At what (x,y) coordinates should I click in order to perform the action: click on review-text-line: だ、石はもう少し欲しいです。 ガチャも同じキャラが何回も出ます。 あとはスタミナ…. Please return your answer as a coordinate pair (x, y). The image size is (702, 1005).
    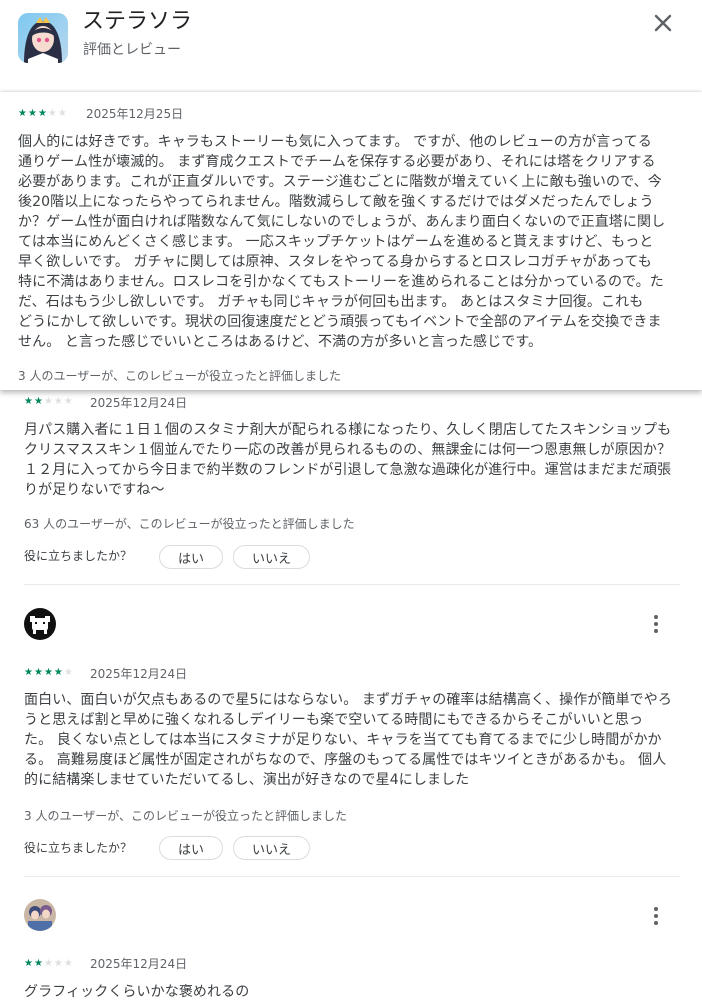
    Looking at the image, I should click on (331, 302).